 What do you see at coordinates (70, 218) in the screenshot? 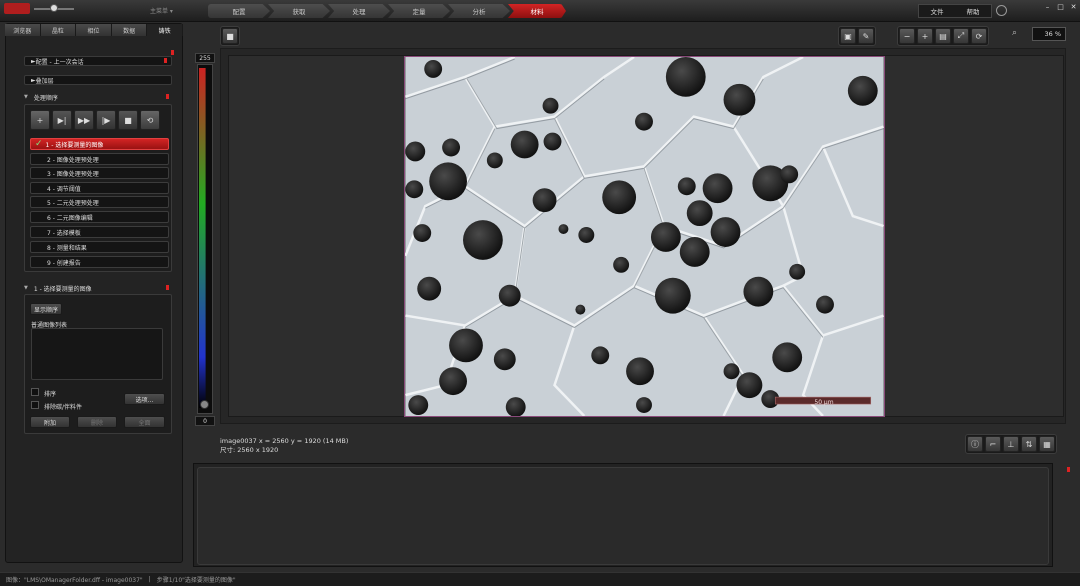
I see `procedure-step-label: 6 - 二元图像编辑` at bounding box center [70, 218].